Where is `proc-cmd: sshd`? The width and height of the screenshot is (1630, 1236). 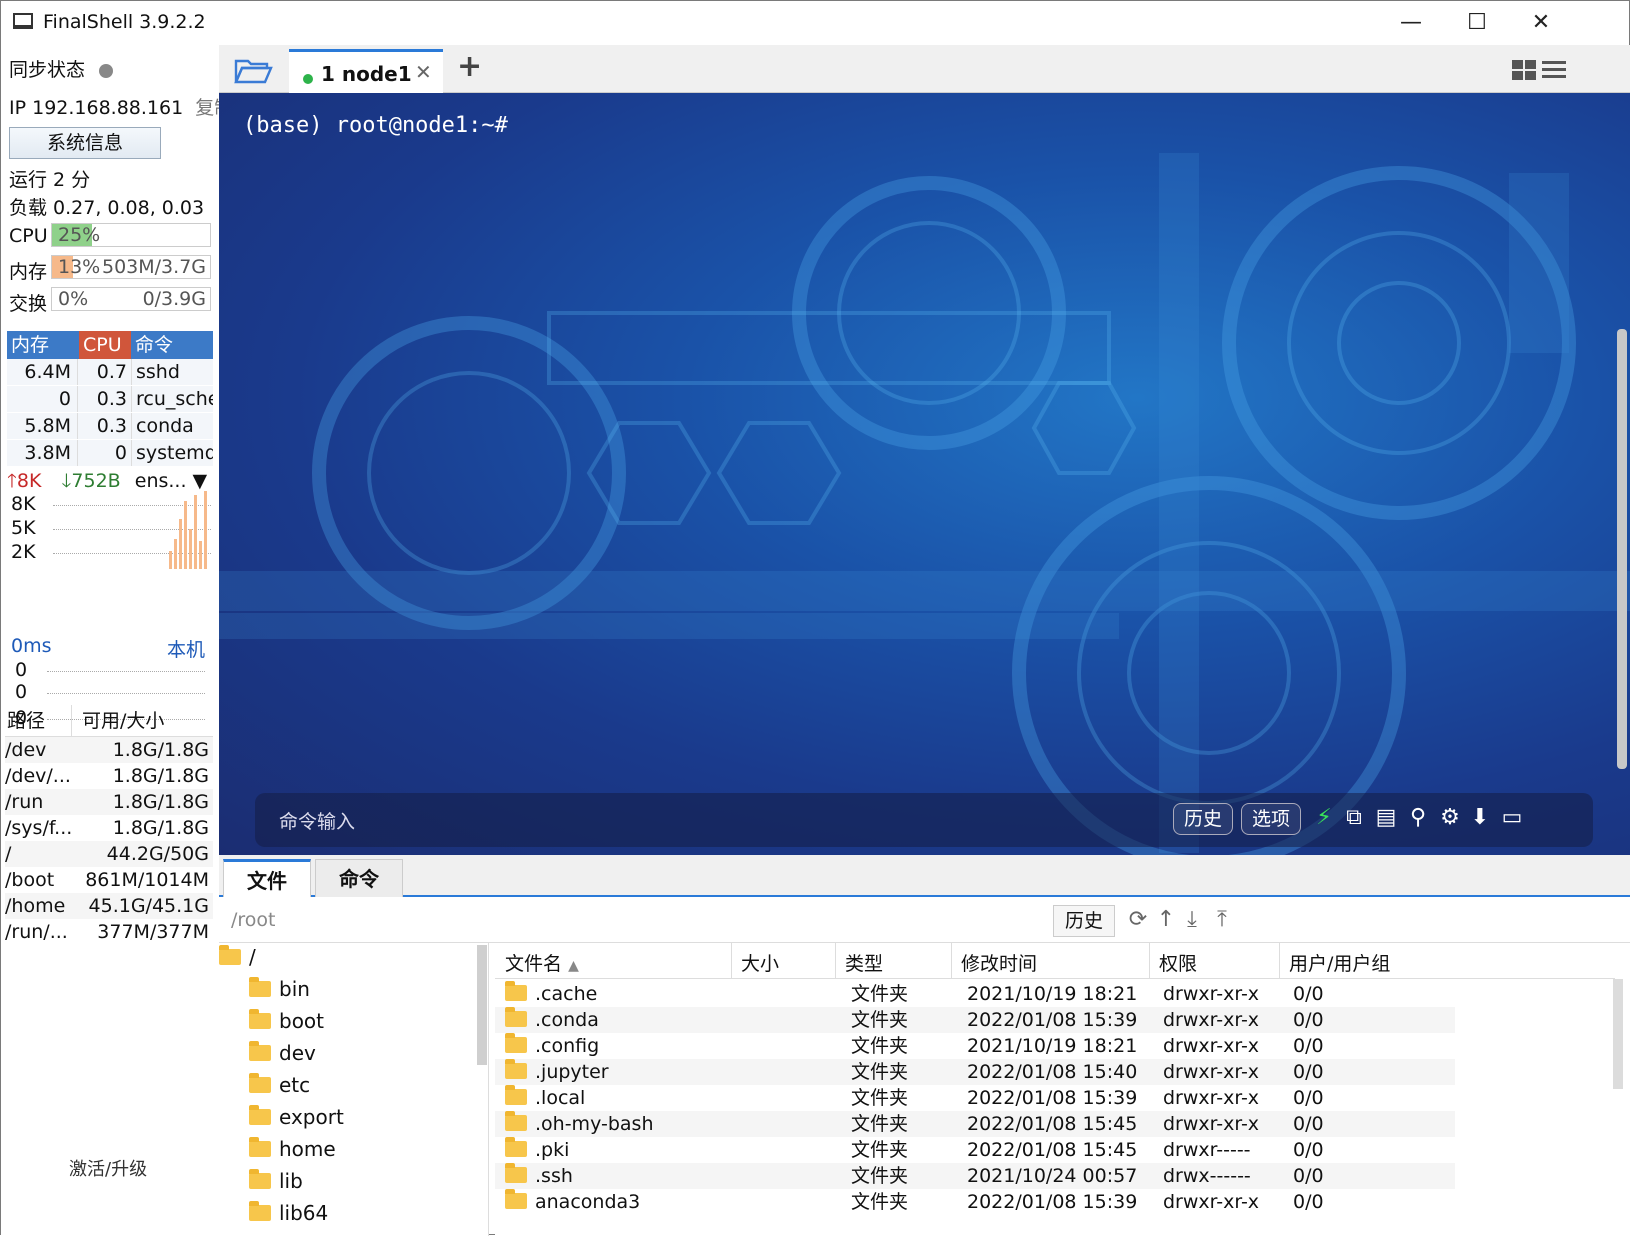
proc-cmd: sshd is located at coordinates (172, 372).